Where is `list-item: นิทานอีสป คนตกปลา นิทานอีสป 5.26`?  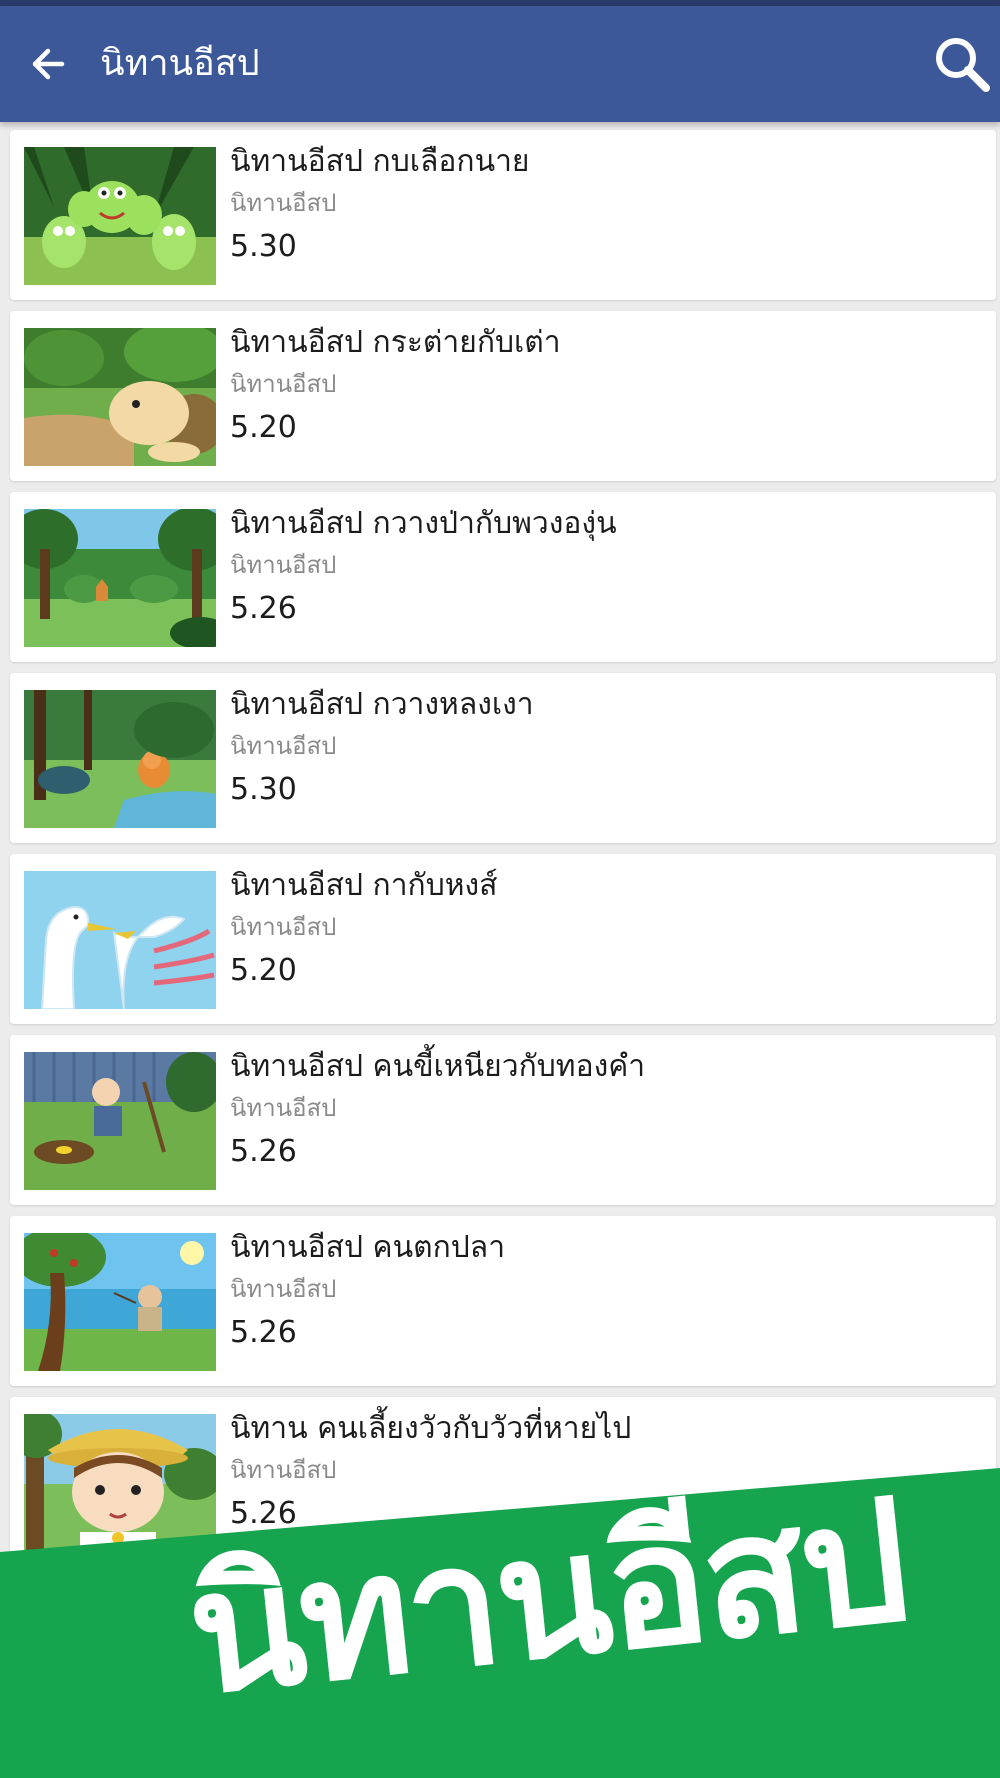
list-item: นิทานอีสป คนตกปลา นิทานอีสป 5.26 is located at coordinates (503, 1301).